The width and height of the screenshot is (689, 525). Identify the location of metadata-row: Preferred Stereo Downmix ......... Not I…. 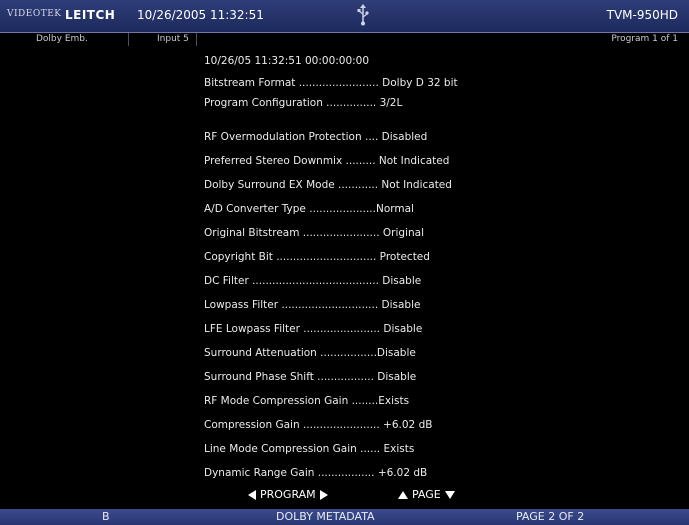
(327, 161).